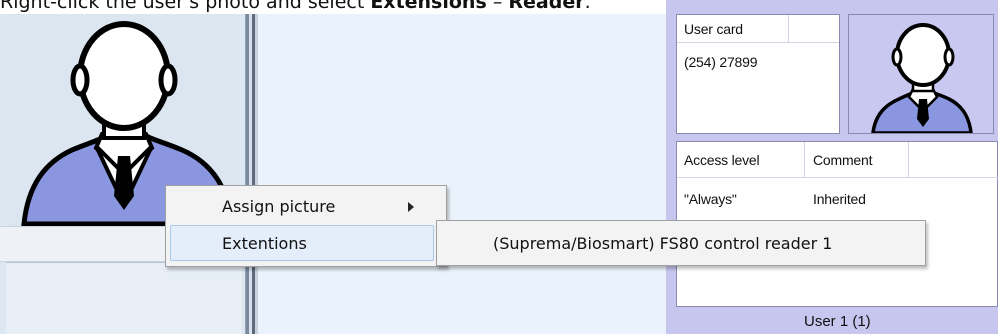 This screenshot has height=334, width=998. Describe the element at coordinates (587, 6) in the screenshot. I see `instruction-suffix: .` at that location.